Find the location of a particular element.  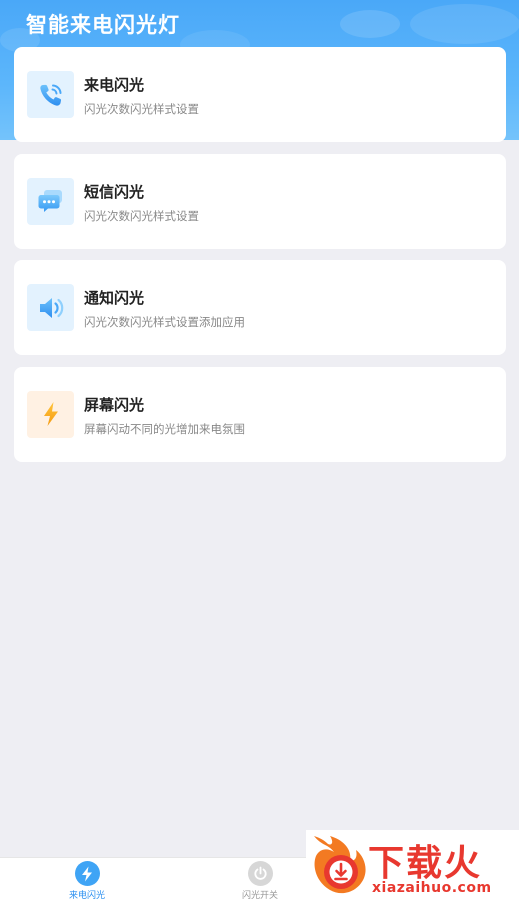

flame-logo-icon is located at coordinates (340, 865).